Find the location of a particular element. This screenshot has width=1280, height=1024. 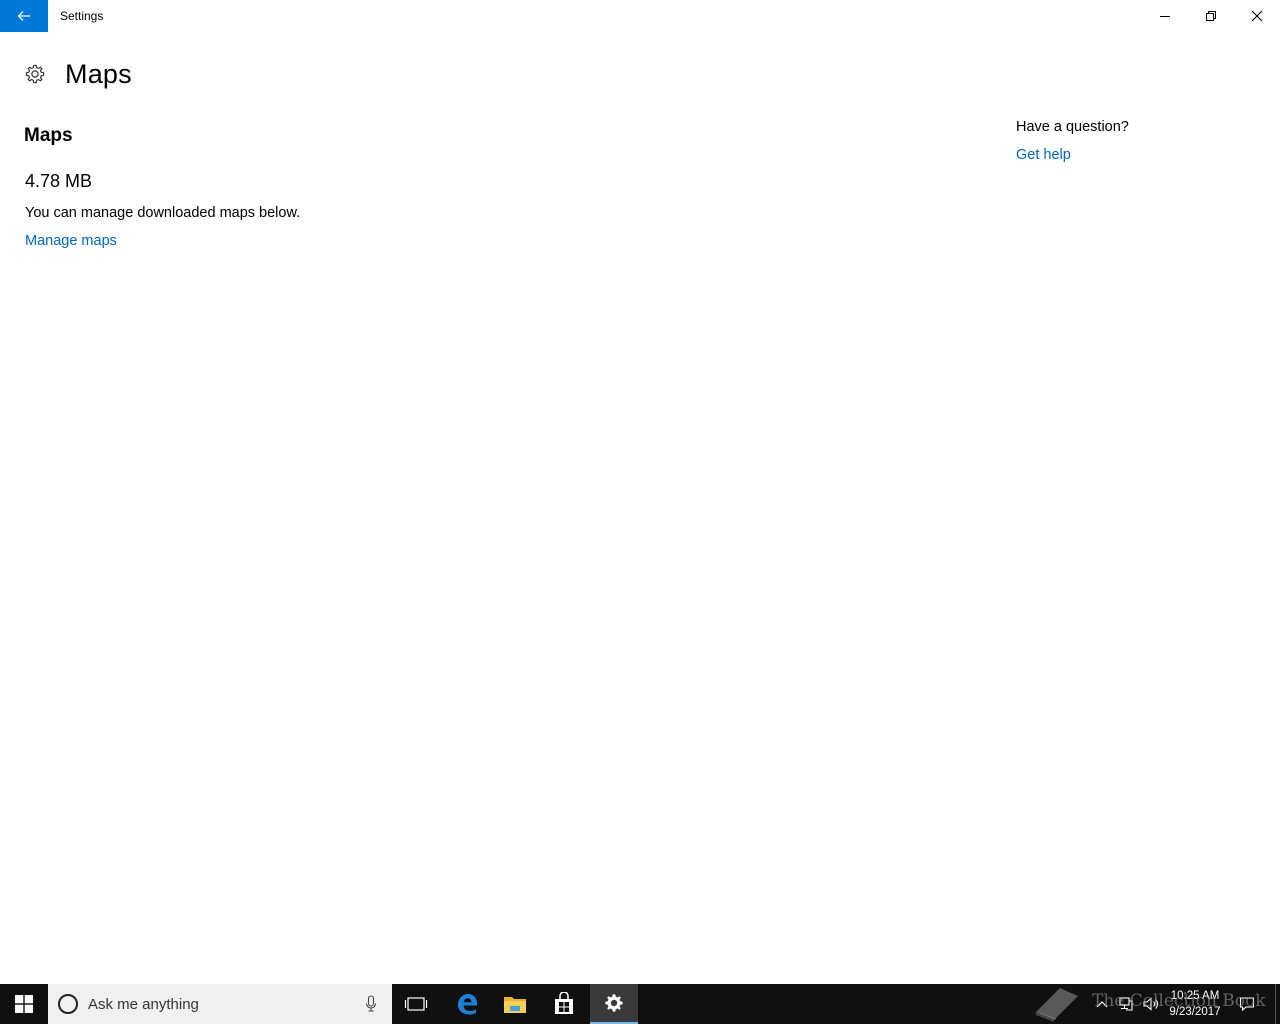

store-icon is located at coordinates (564, 1003).